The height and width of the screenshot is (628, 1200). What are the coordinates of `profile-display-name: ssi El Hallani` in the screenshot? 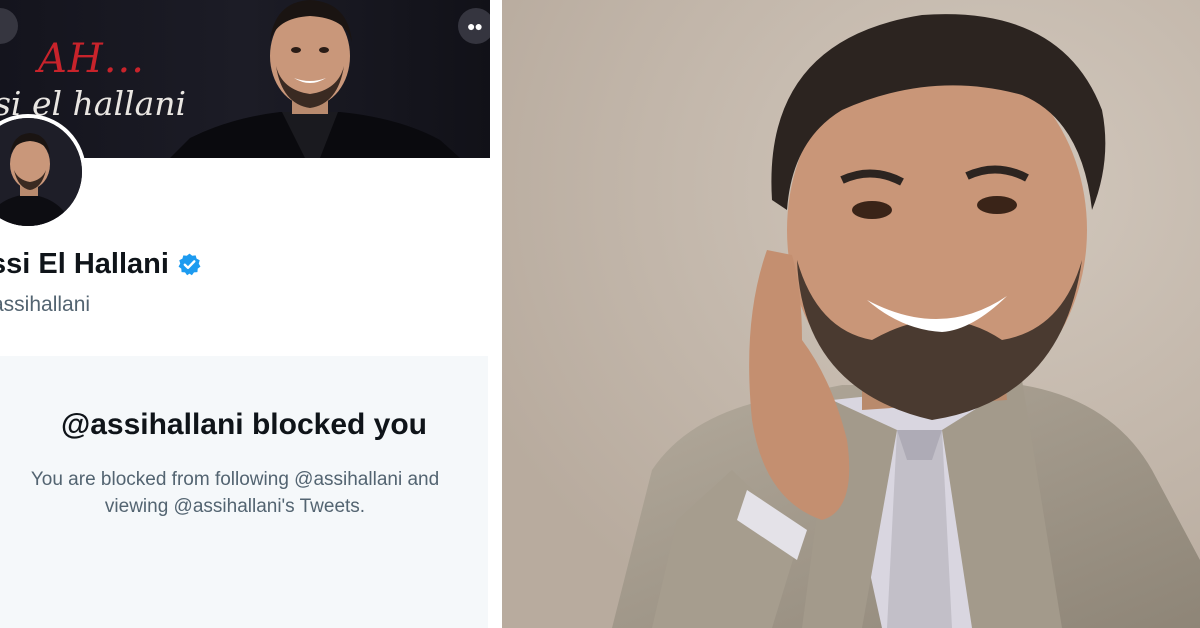 It's located at (101, 264).